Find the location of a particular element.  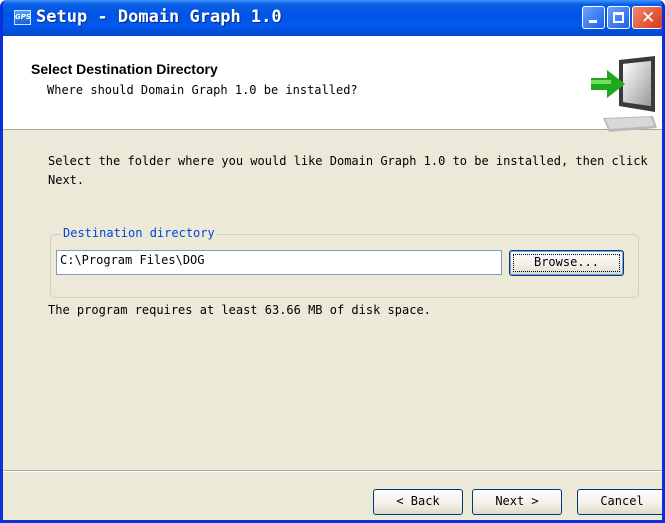

minimize-icon is located at coordinates (593, 21).